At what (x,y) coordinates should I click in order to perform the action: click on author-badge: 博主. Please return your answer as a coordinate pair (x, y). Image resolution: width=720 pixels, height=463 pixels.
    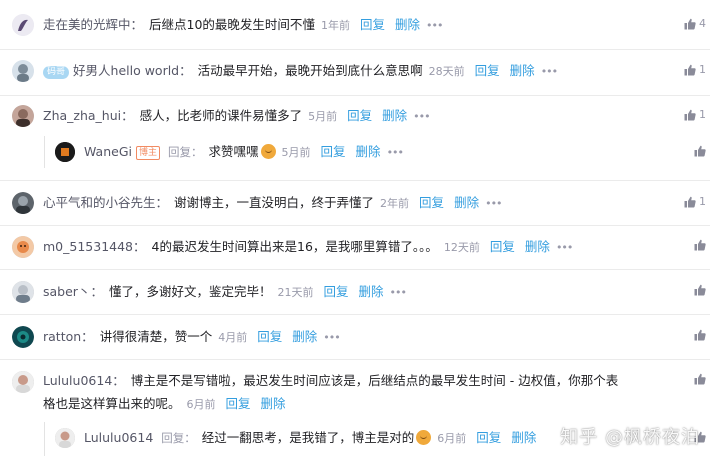
    Looking at the image, I should click on (148, 153).